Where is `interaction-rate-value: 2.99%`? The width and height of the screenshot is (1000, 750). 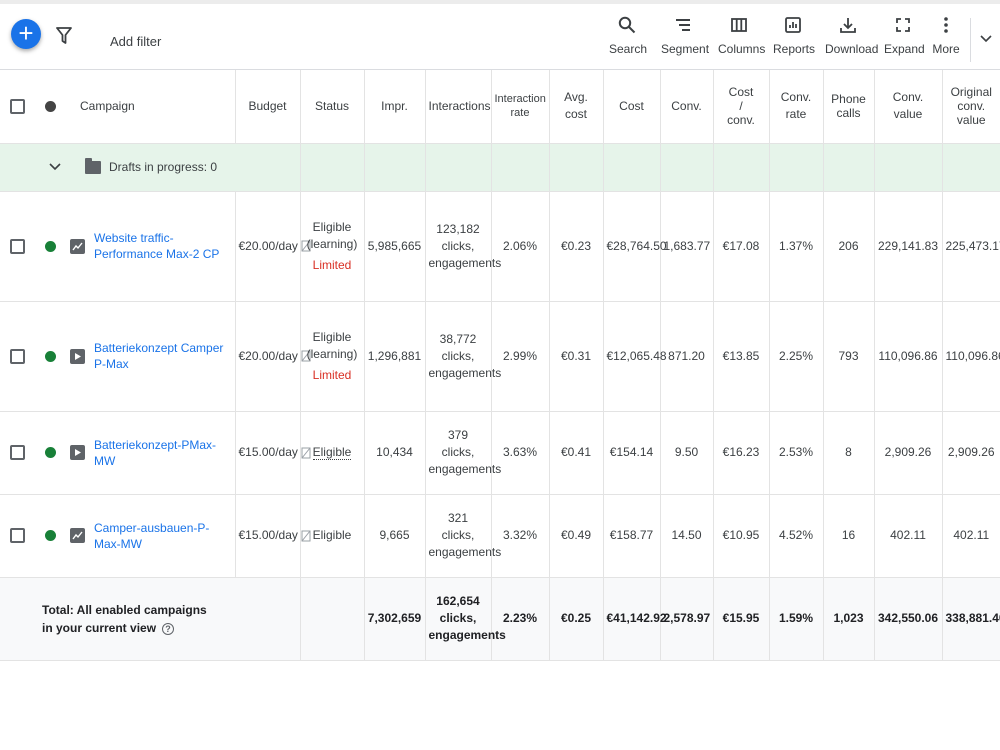 interaction-rate-value: 2.99% is located at coordinates (520, 356).